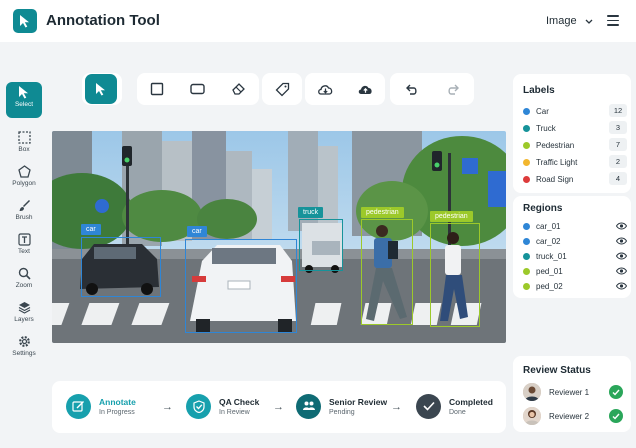 The height and width of the screenshot is (448, 636). Describe the element at coordinates (575, 286) in the screenshot. I see `region-item-ped-02: ped_02` at that location.